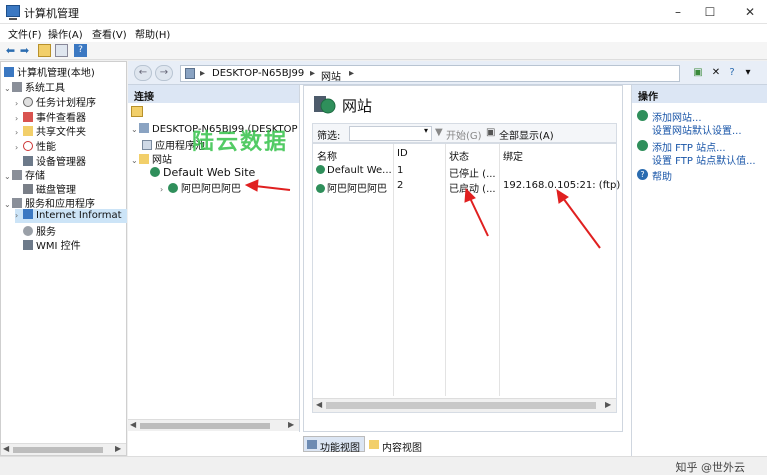 This screenshot has height=475, width=767. Describe the element at coordinates (24, 174) in the screenshot. I see `tree-item-storage: ⌄ 存储` at that location.